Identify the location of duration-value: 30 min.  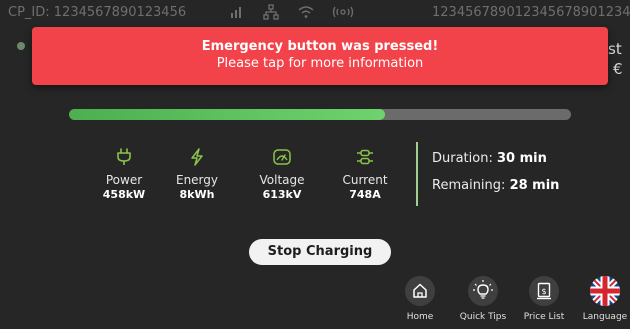
(521, 158).